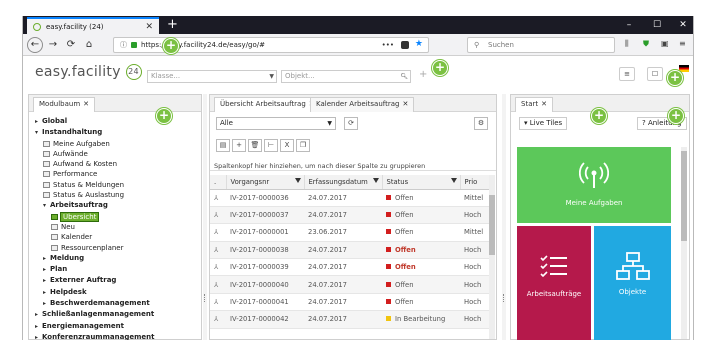 This screenshot has height=340, width=720. What do you see at coordinates (541, 45) in the screenshot?
I see `search-field: ⚲ Suchen` at bounding box center [541, 45].